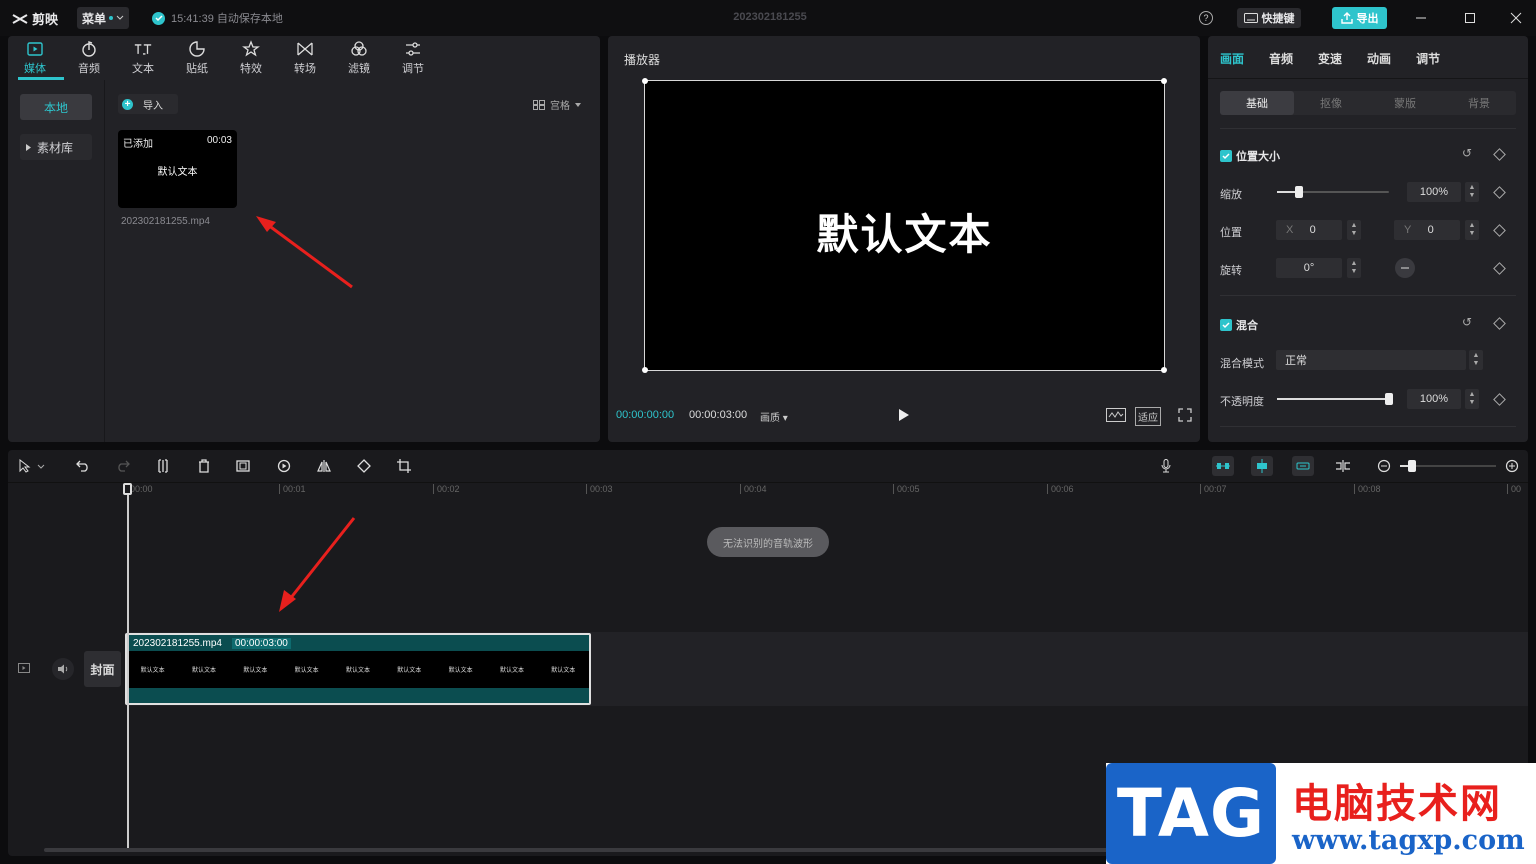  Describe the element at coordinates (204, 466) in the screenshot. I see `delete-icon` at that location.